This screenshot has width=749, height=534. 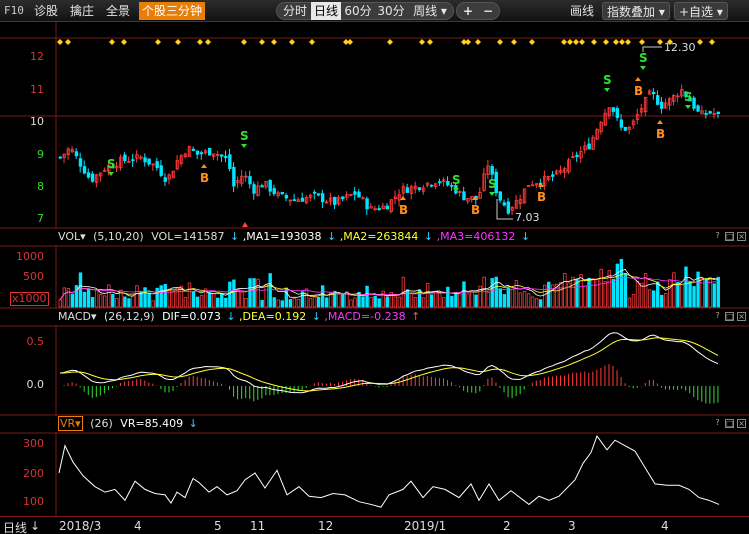 I want to click on price-tick-7: 7, so click(x=40, y=218).